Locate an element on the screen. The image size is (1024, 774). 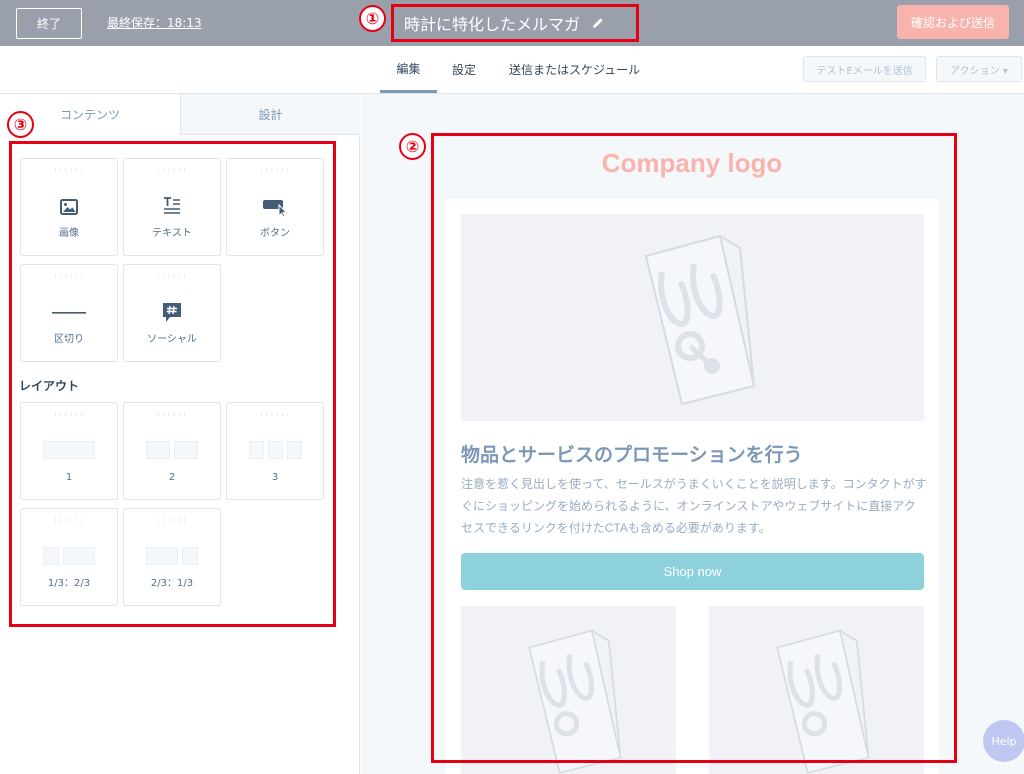
image-icon is located at coordinates (69, 207).